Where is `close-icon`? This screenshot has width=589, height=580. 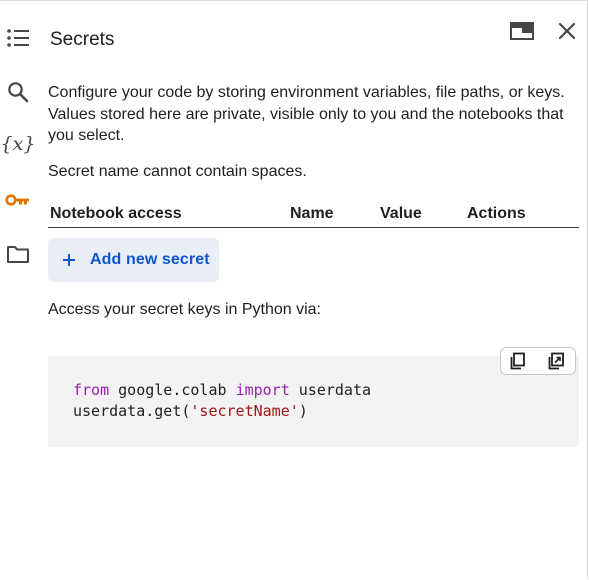
close-icon is located at coordinates (567, 33).